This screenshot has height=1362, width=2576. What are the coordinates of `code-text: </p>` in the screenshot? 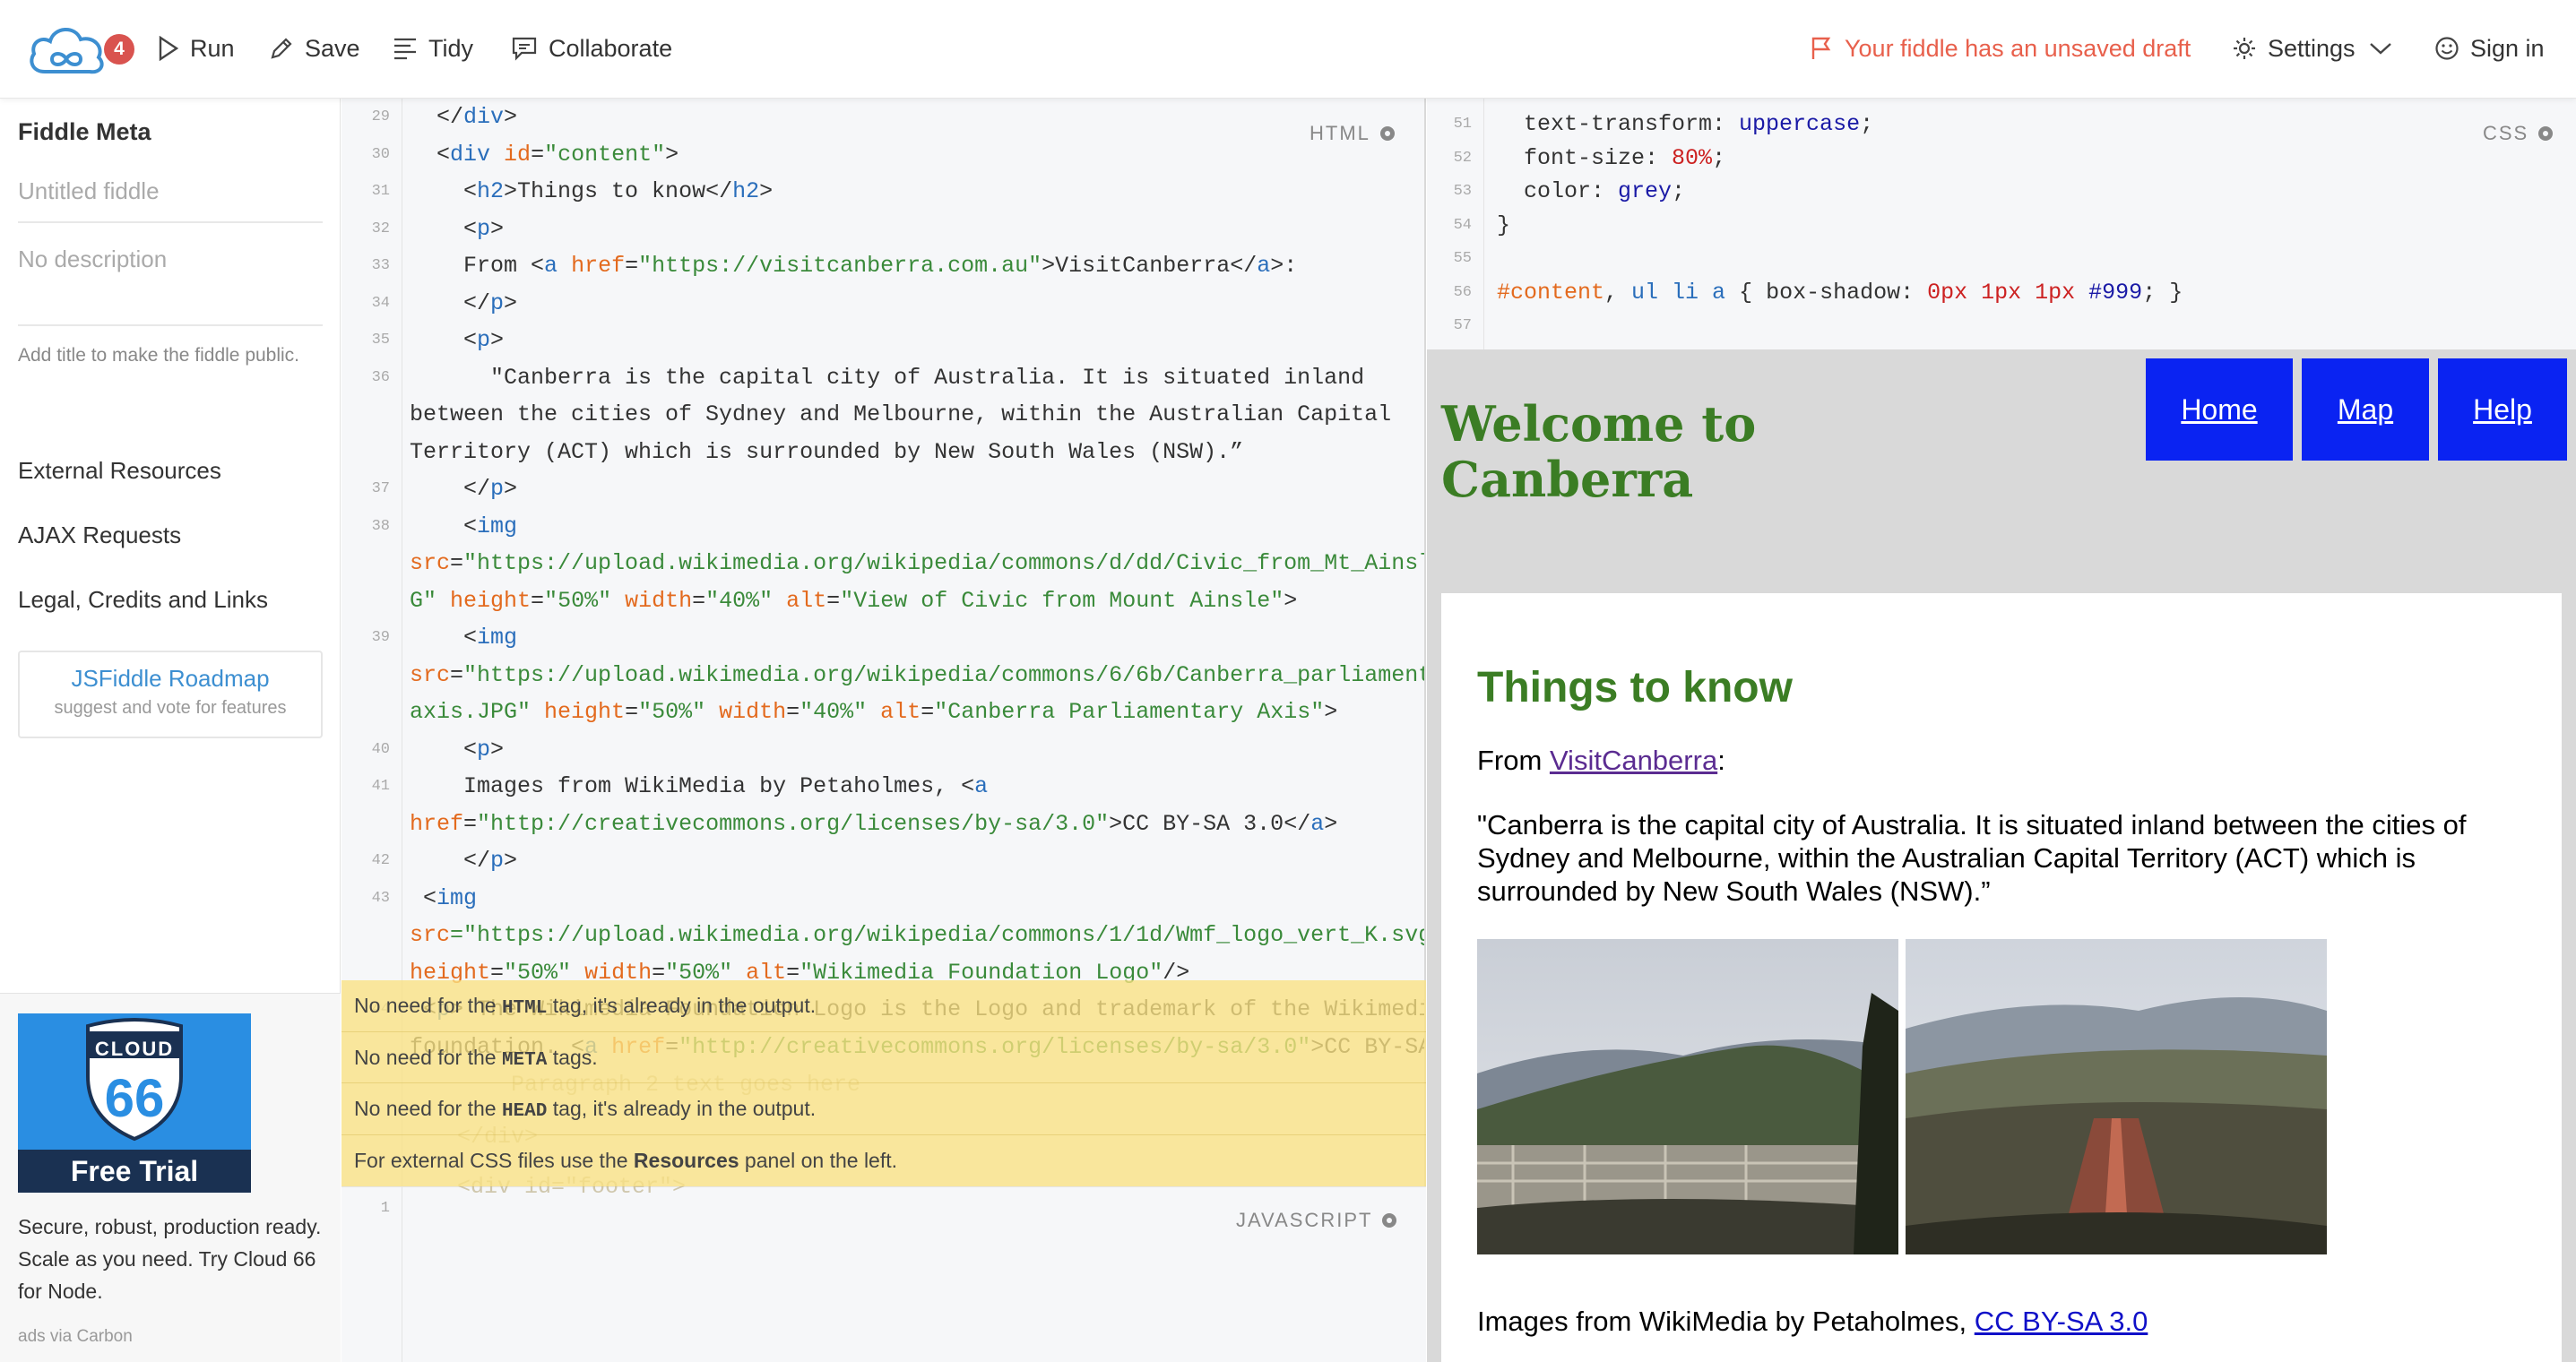 It's located at (463, 489).